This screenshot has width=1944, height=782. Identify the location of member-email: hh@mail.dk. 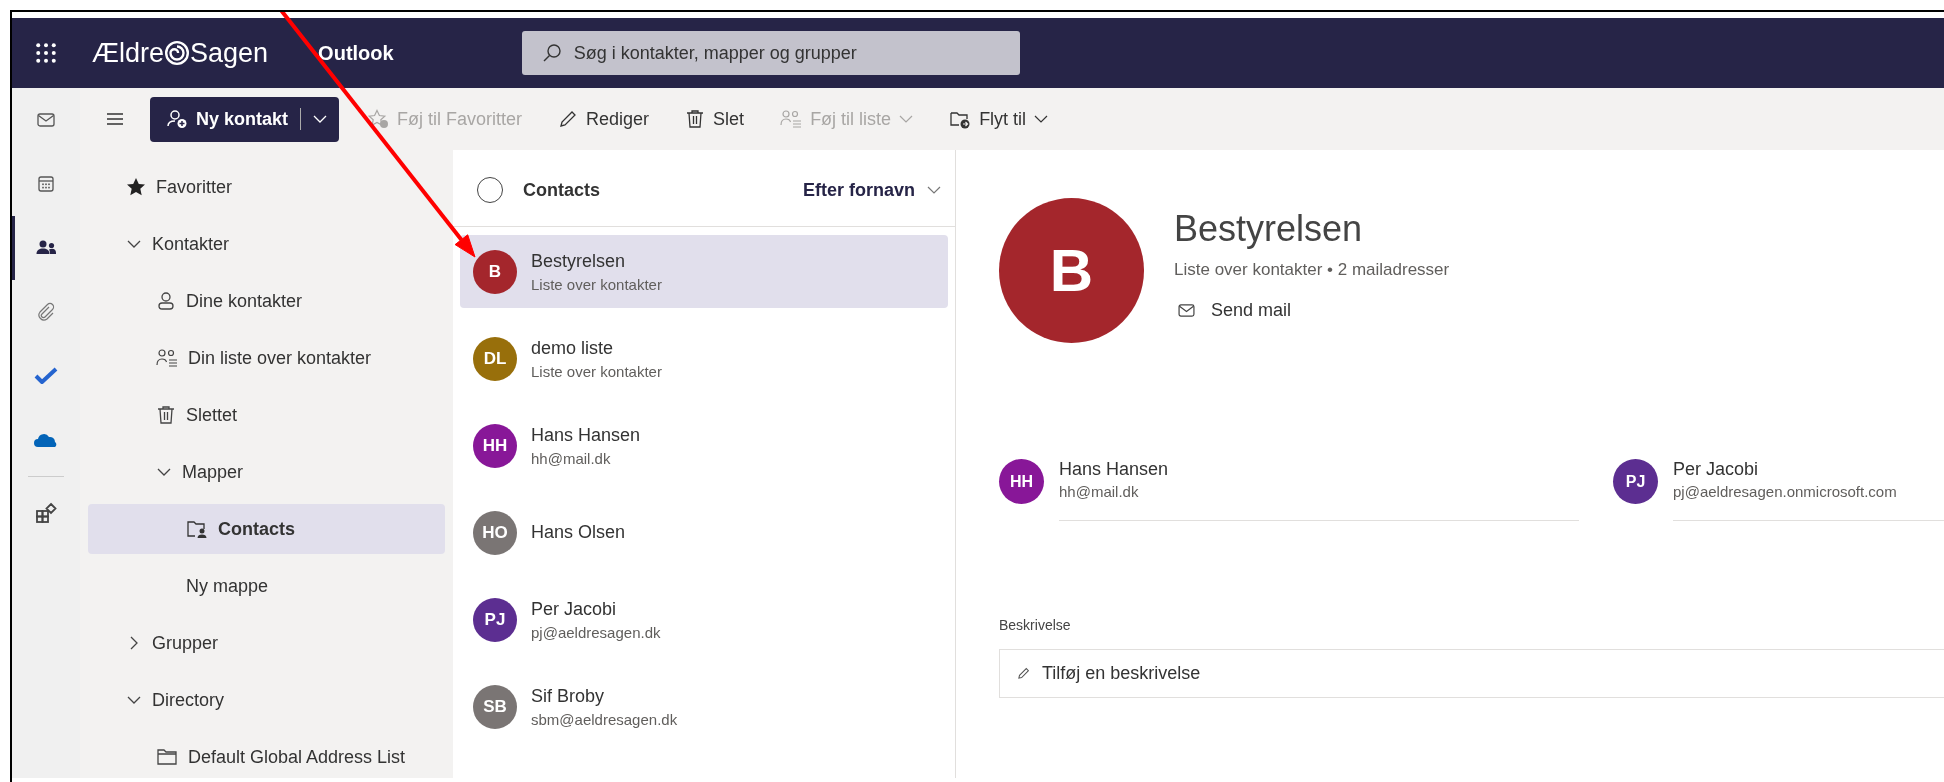
(1099, 491).